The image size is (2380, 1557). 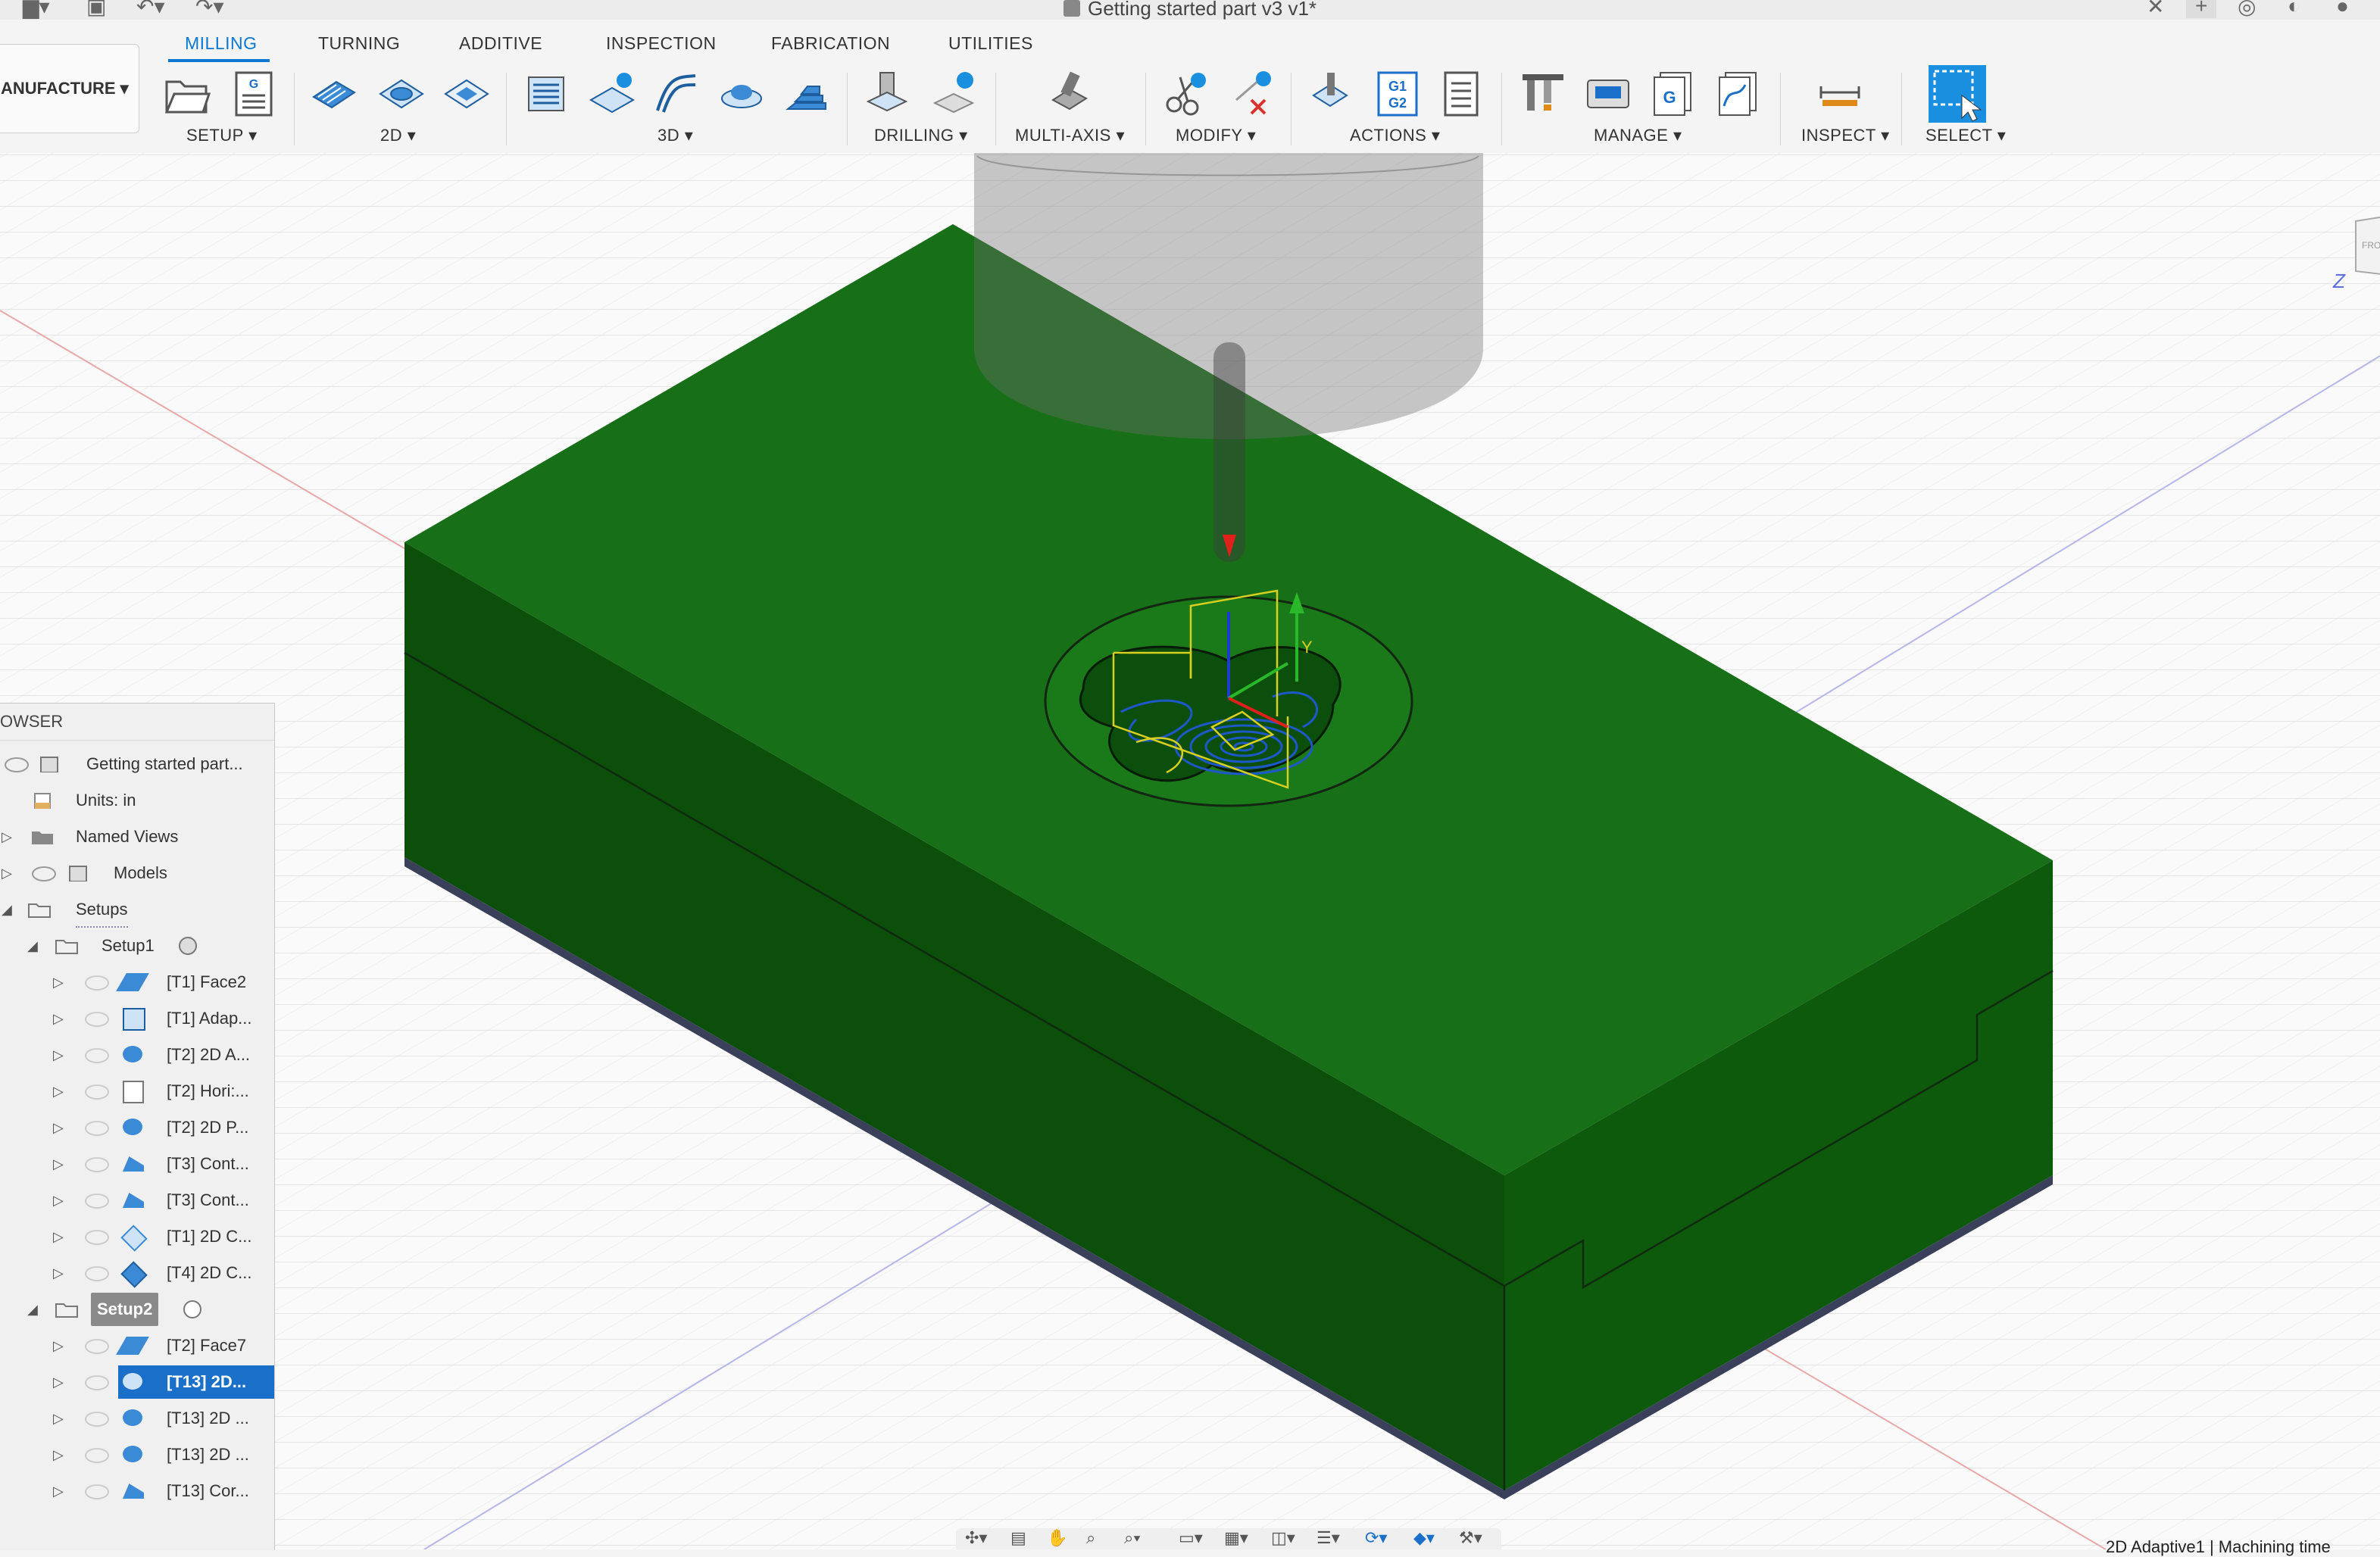 I want to click on tab-utilities: UTILITIES, so click(x=990, y=43).